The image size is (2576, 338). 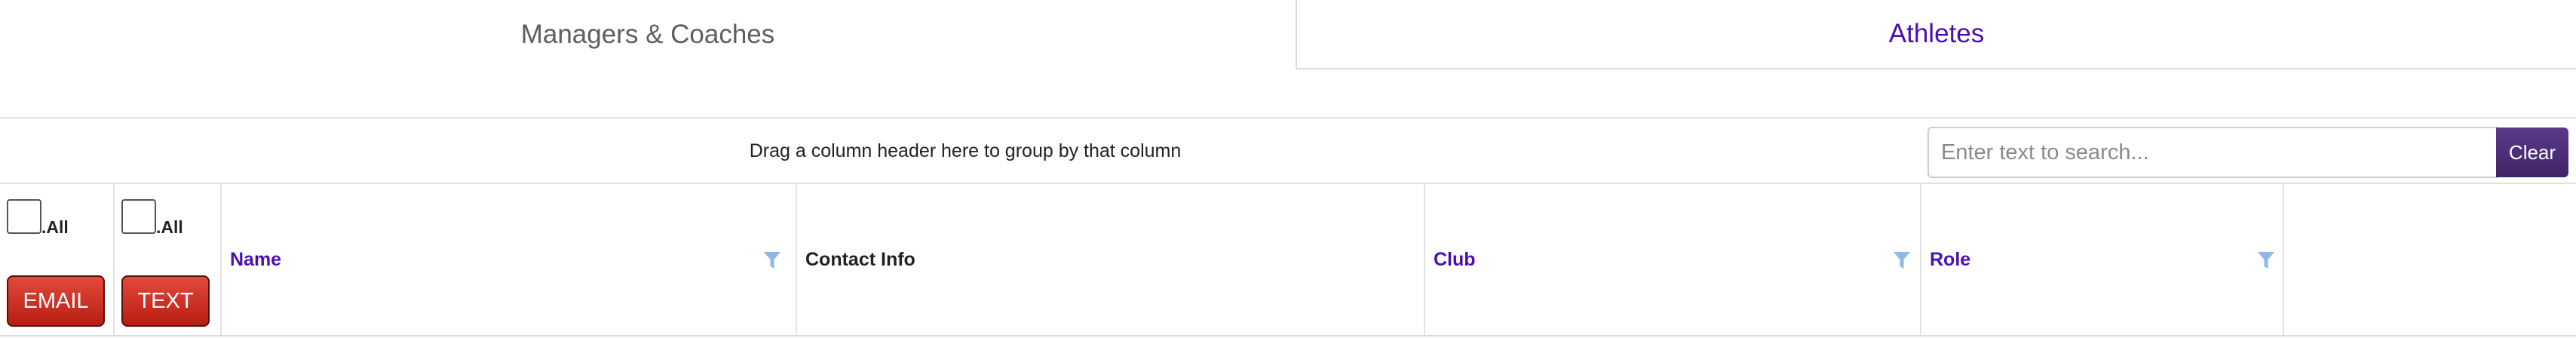 What do you see at coordinates (1936, 34) in the screenshot?
I see `tab-athletes: Athletes` at bounding box center [1936, 34].